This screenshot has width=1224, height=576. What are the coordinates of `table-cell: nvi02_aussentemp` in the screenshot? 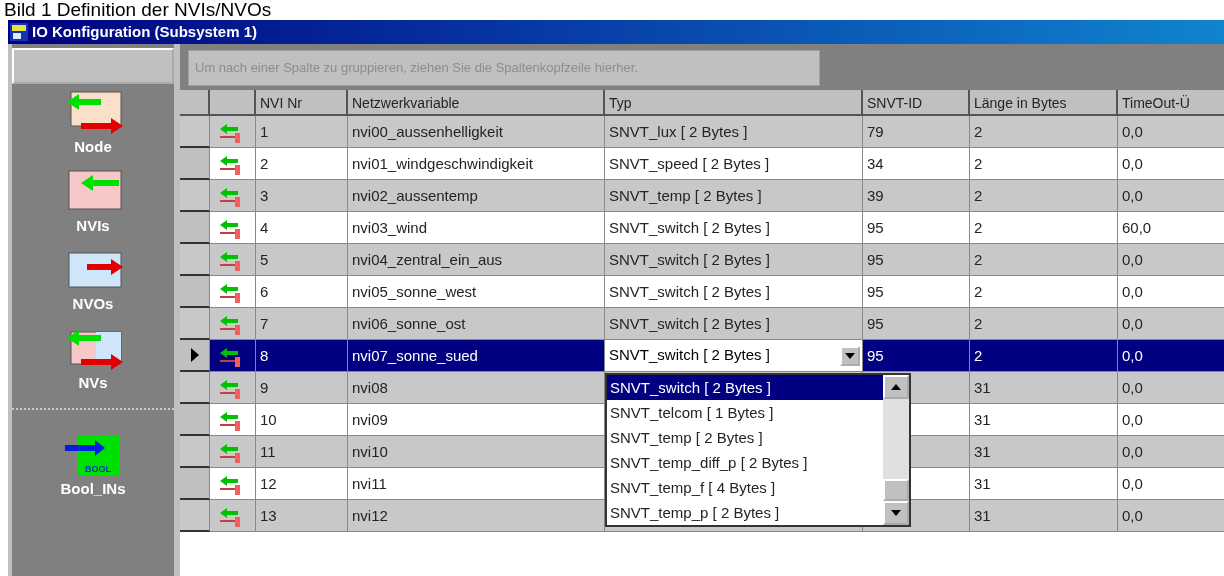 It's located at (476, 196).